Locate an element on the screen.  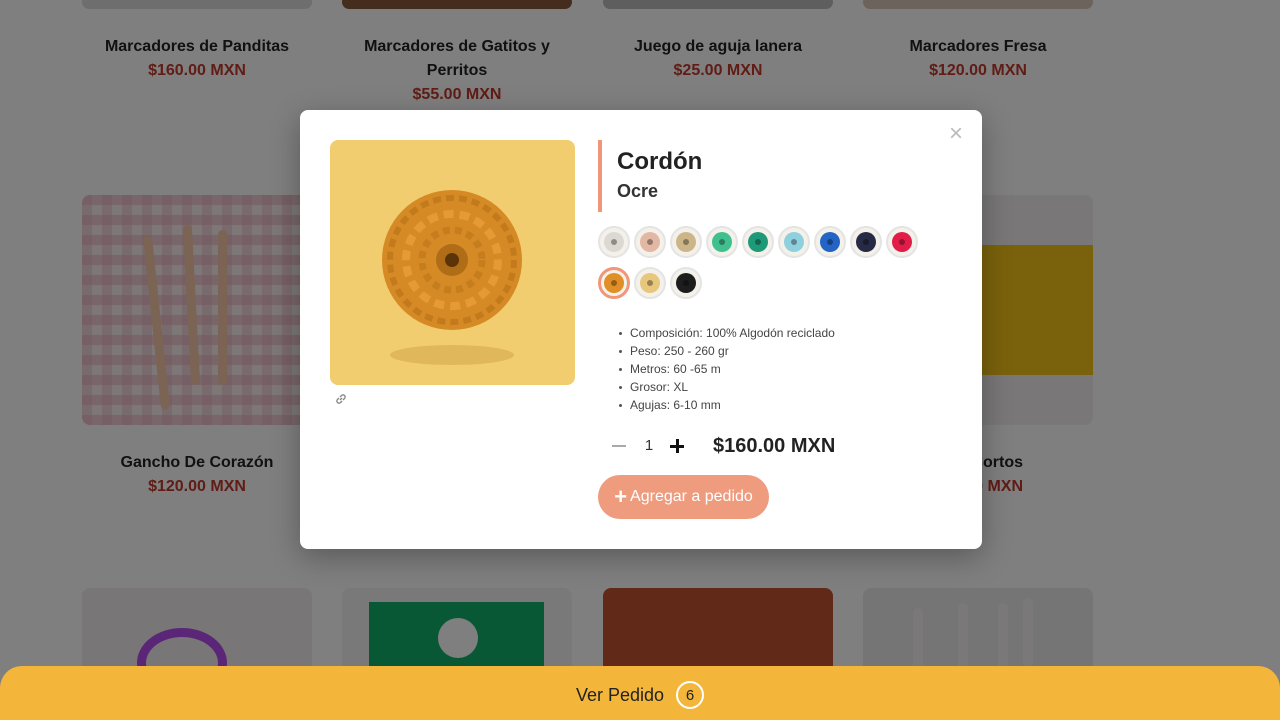
product-variant: Ocre is located at coordinates (638, 191).